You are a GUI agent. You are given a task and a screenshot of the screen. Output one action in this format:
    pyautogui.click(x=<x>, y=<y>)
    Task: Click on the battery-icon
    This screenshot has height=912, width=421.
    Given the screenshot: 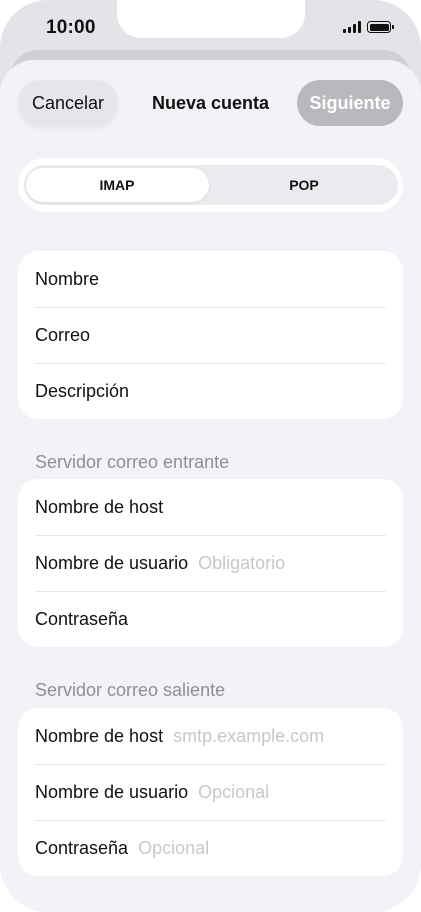 What is the action you would take?
    pyautogui.click(x=380, y=27)
    